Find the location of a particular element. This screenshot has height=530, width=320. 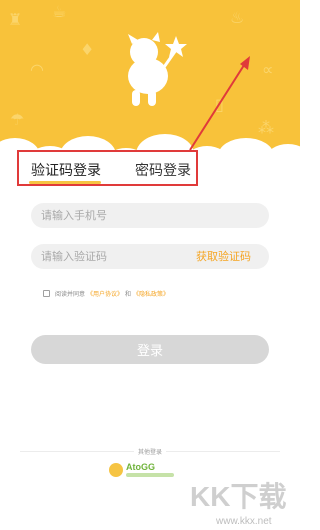

pepper-doodle-icon: ♨ is located at coordinates (237, 17).